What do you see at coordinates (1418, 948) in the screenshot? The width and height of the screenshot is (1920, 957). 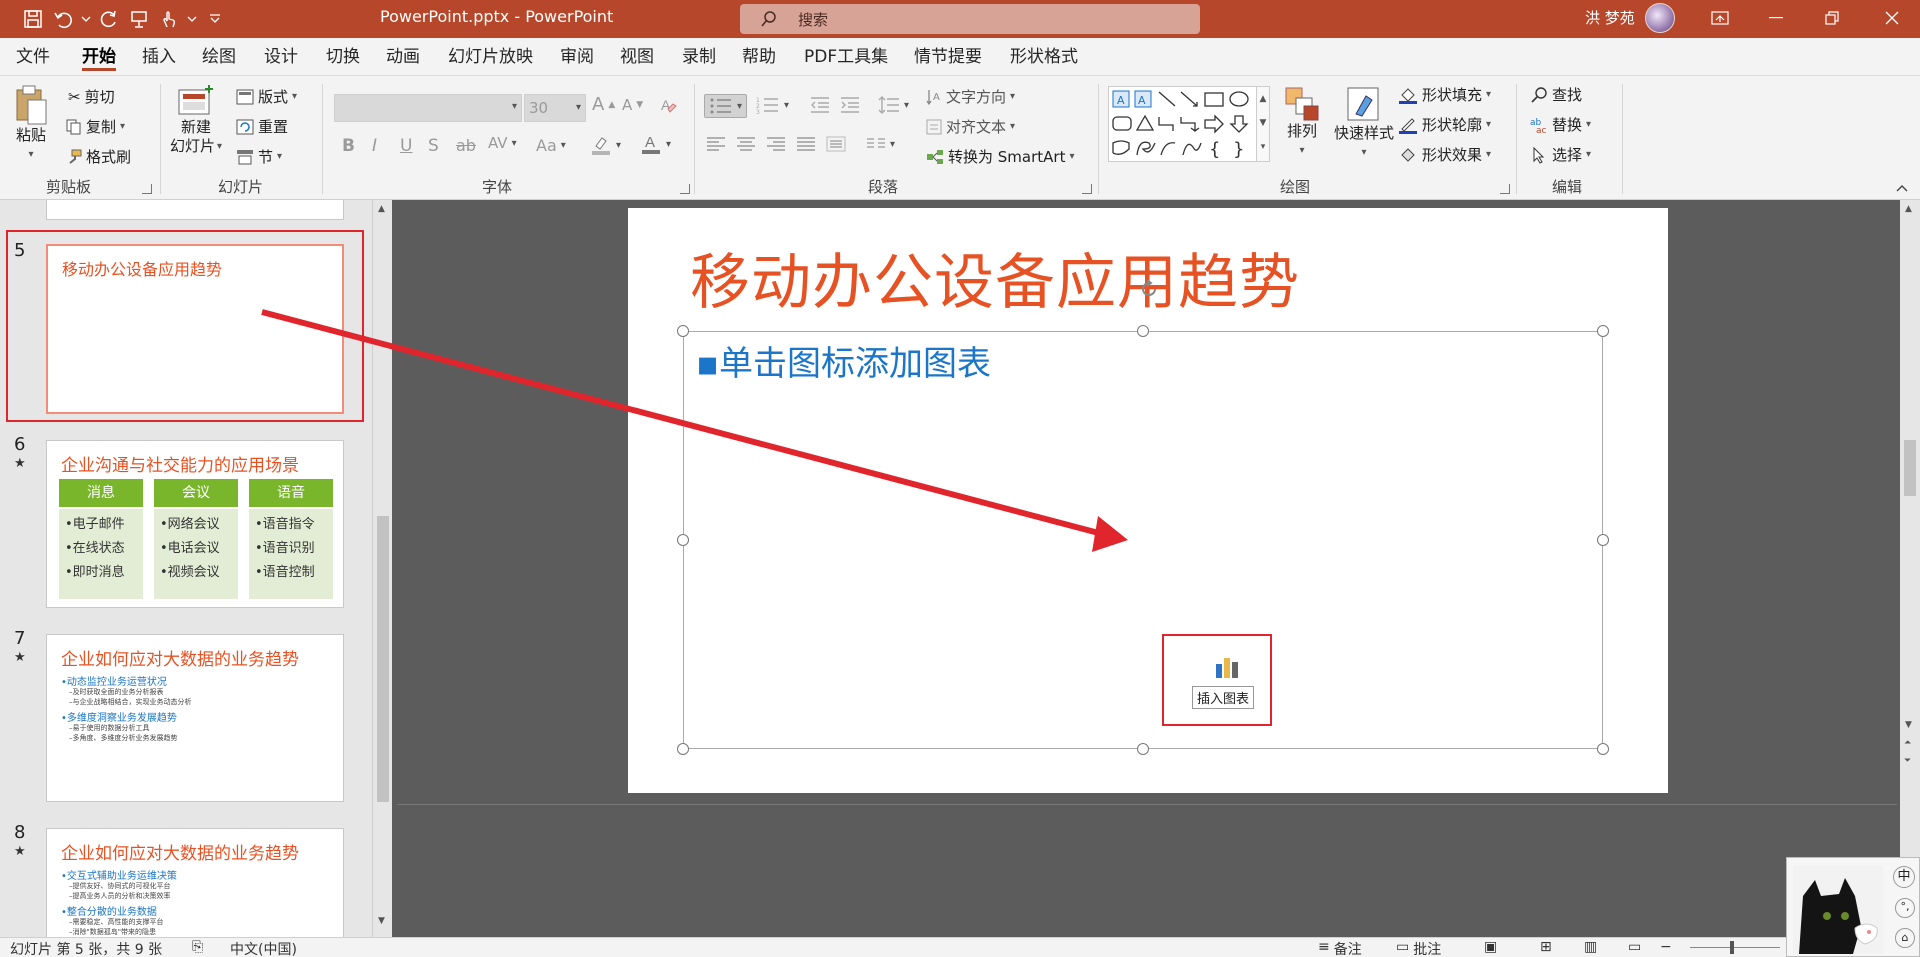 I see `comments-button: ▭ 批注` at bounding box center [1418, 948].